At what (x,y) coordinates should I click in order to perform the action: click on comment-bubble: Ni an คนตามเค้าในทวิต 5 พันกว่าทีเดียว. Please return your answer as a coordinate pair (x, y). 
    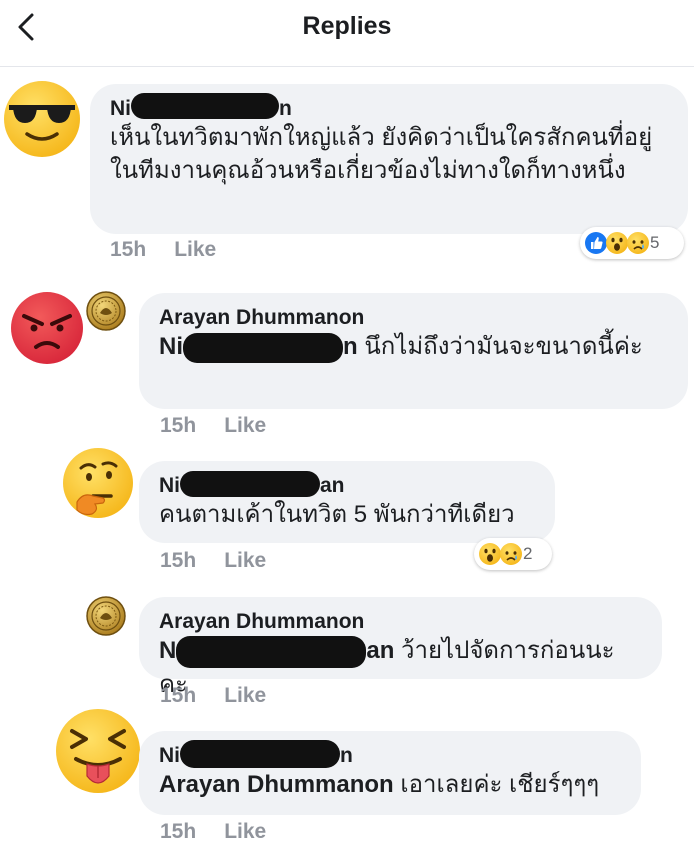
    Looking at the image, I should click on (347, 502).